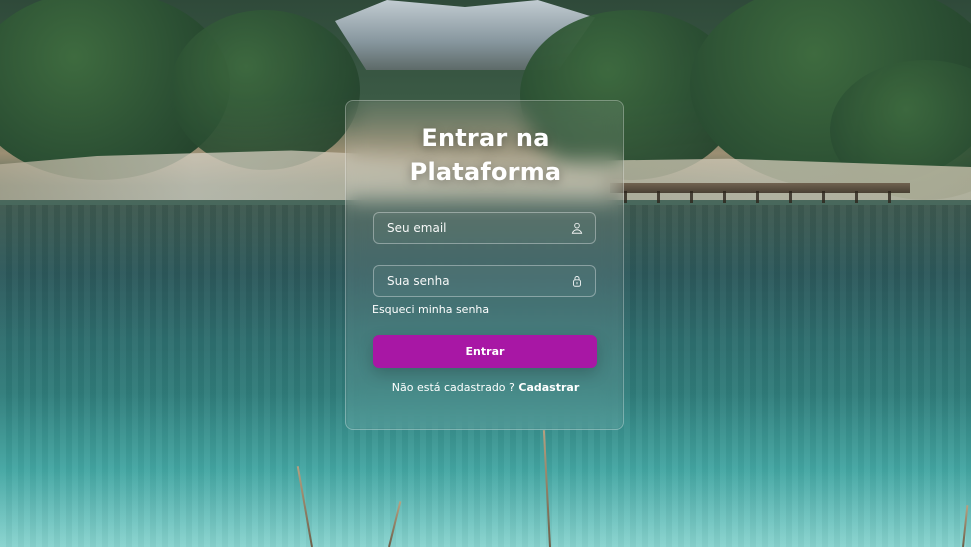 Image resolution: width=971 pixels, height=547 pixels. What do you see at coordinates (453, 387) in the screenshot?
I see `signup-prompt-text: Não está cadastrado ?` at bounding box center [453, 387].